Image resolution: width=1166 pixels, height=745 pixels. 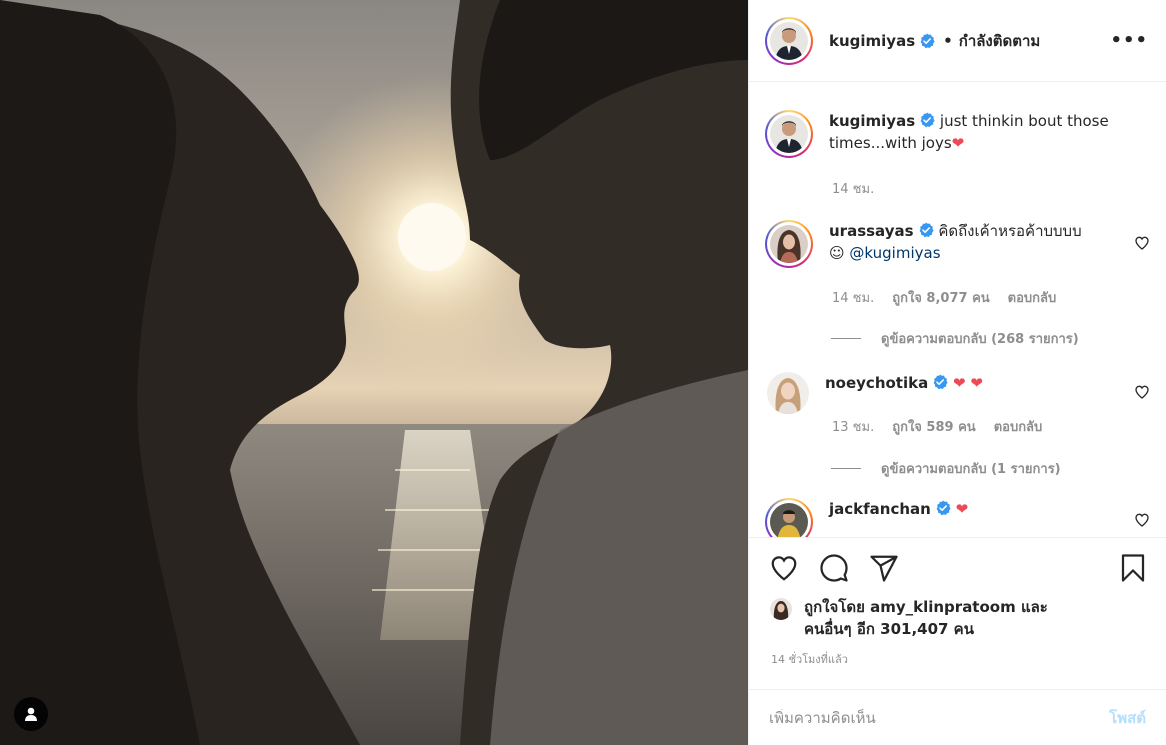 I want to click on comment-meta: 14 ชม. ถูกใจ 8,077 คน ตอบกลับ, so click(x=944, y=297).